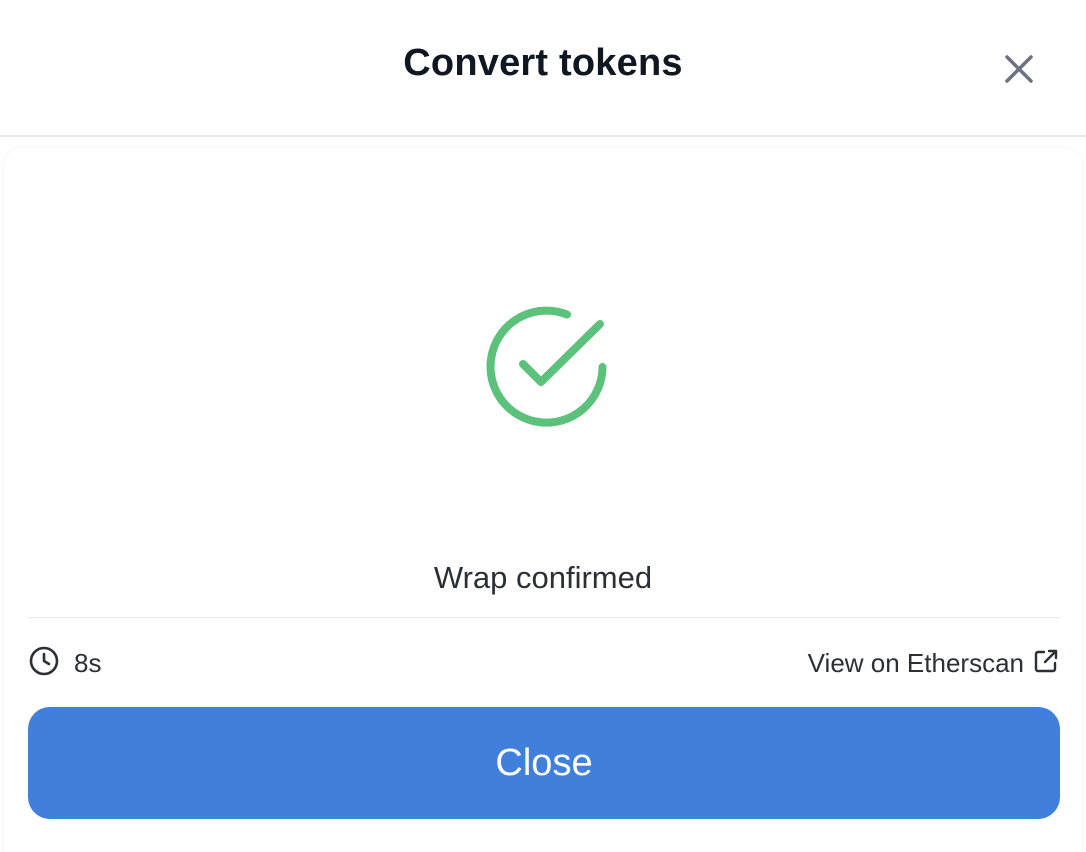 The width and height of the screenshot is (1086, 852). Describe the element at coordinates (915, 662) in the screenshot. I see `etherscan-link-label: View on Etherscan` at that location.